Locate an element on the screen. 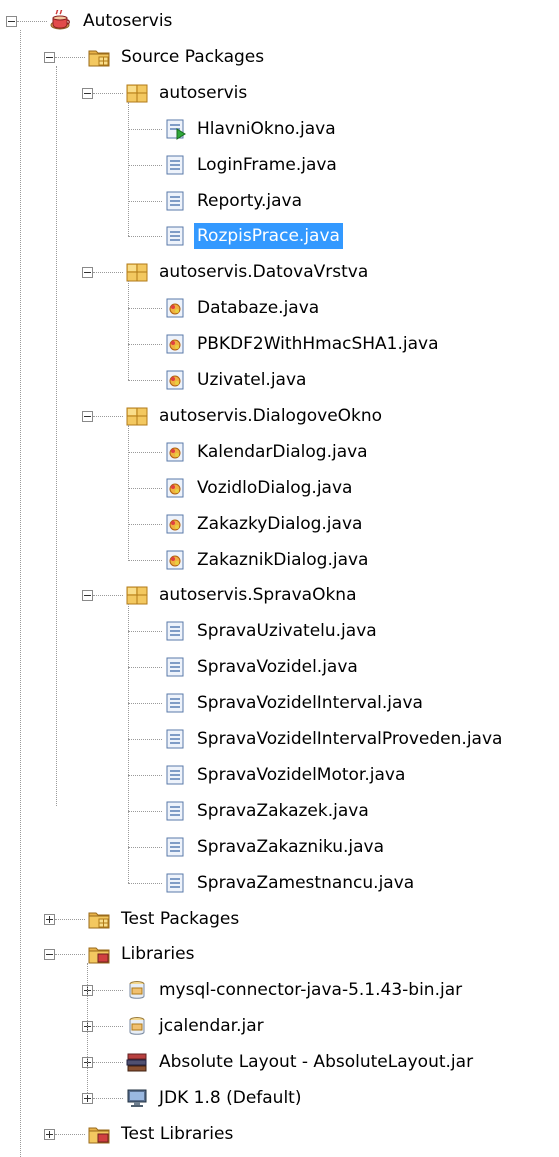 The height and width of the screenshot is (1157, 559). file-node: RozpisPrace.java is located at coordinates (253, 236).